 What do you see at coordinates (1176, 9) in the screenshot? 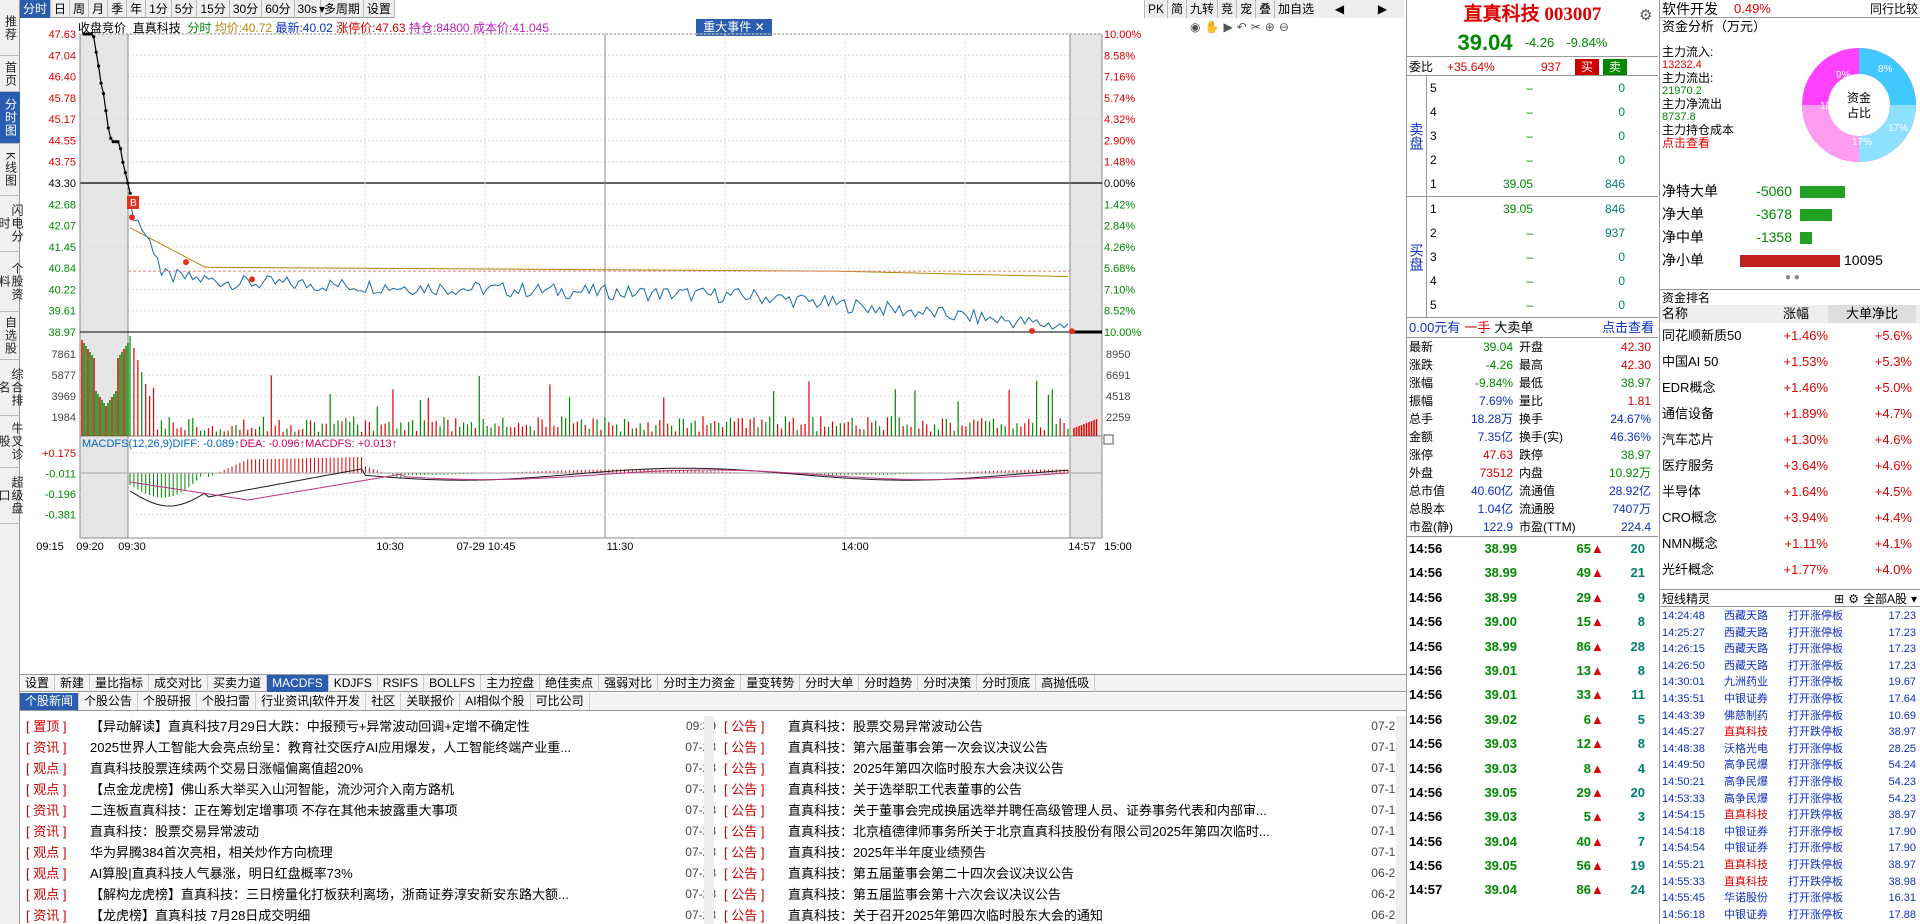
I see `tool-button-1: 简` at bounding box center [1176, 9].